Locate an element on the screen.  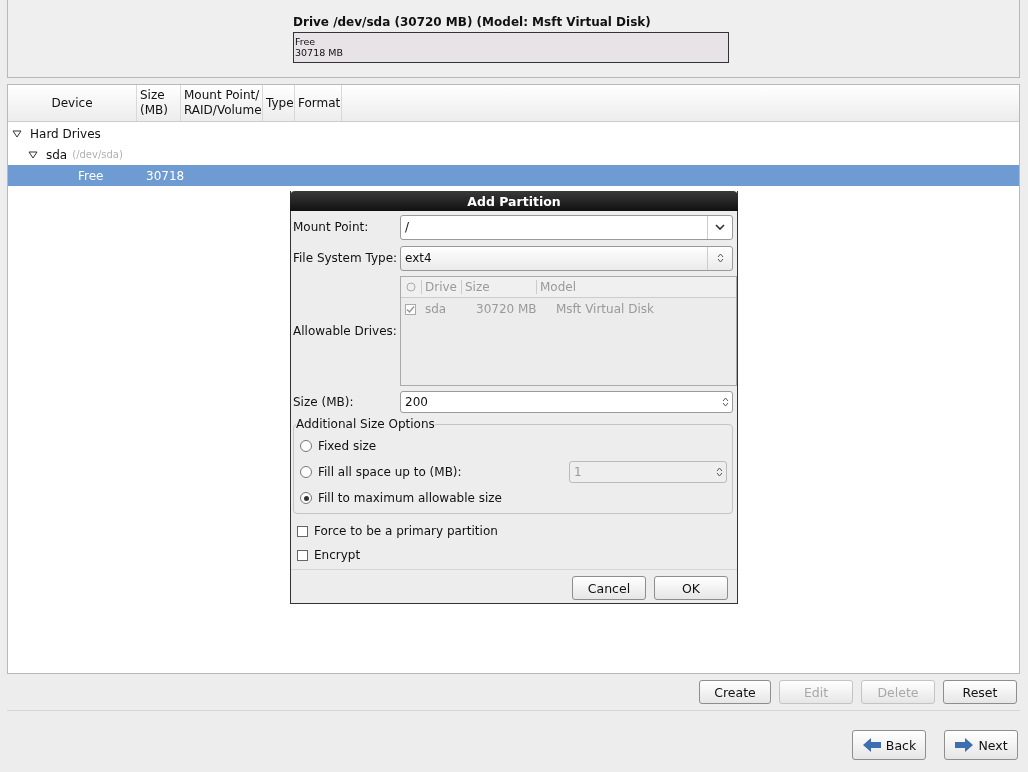
column-header: Size (MB) is located at coordinates (159, 103).